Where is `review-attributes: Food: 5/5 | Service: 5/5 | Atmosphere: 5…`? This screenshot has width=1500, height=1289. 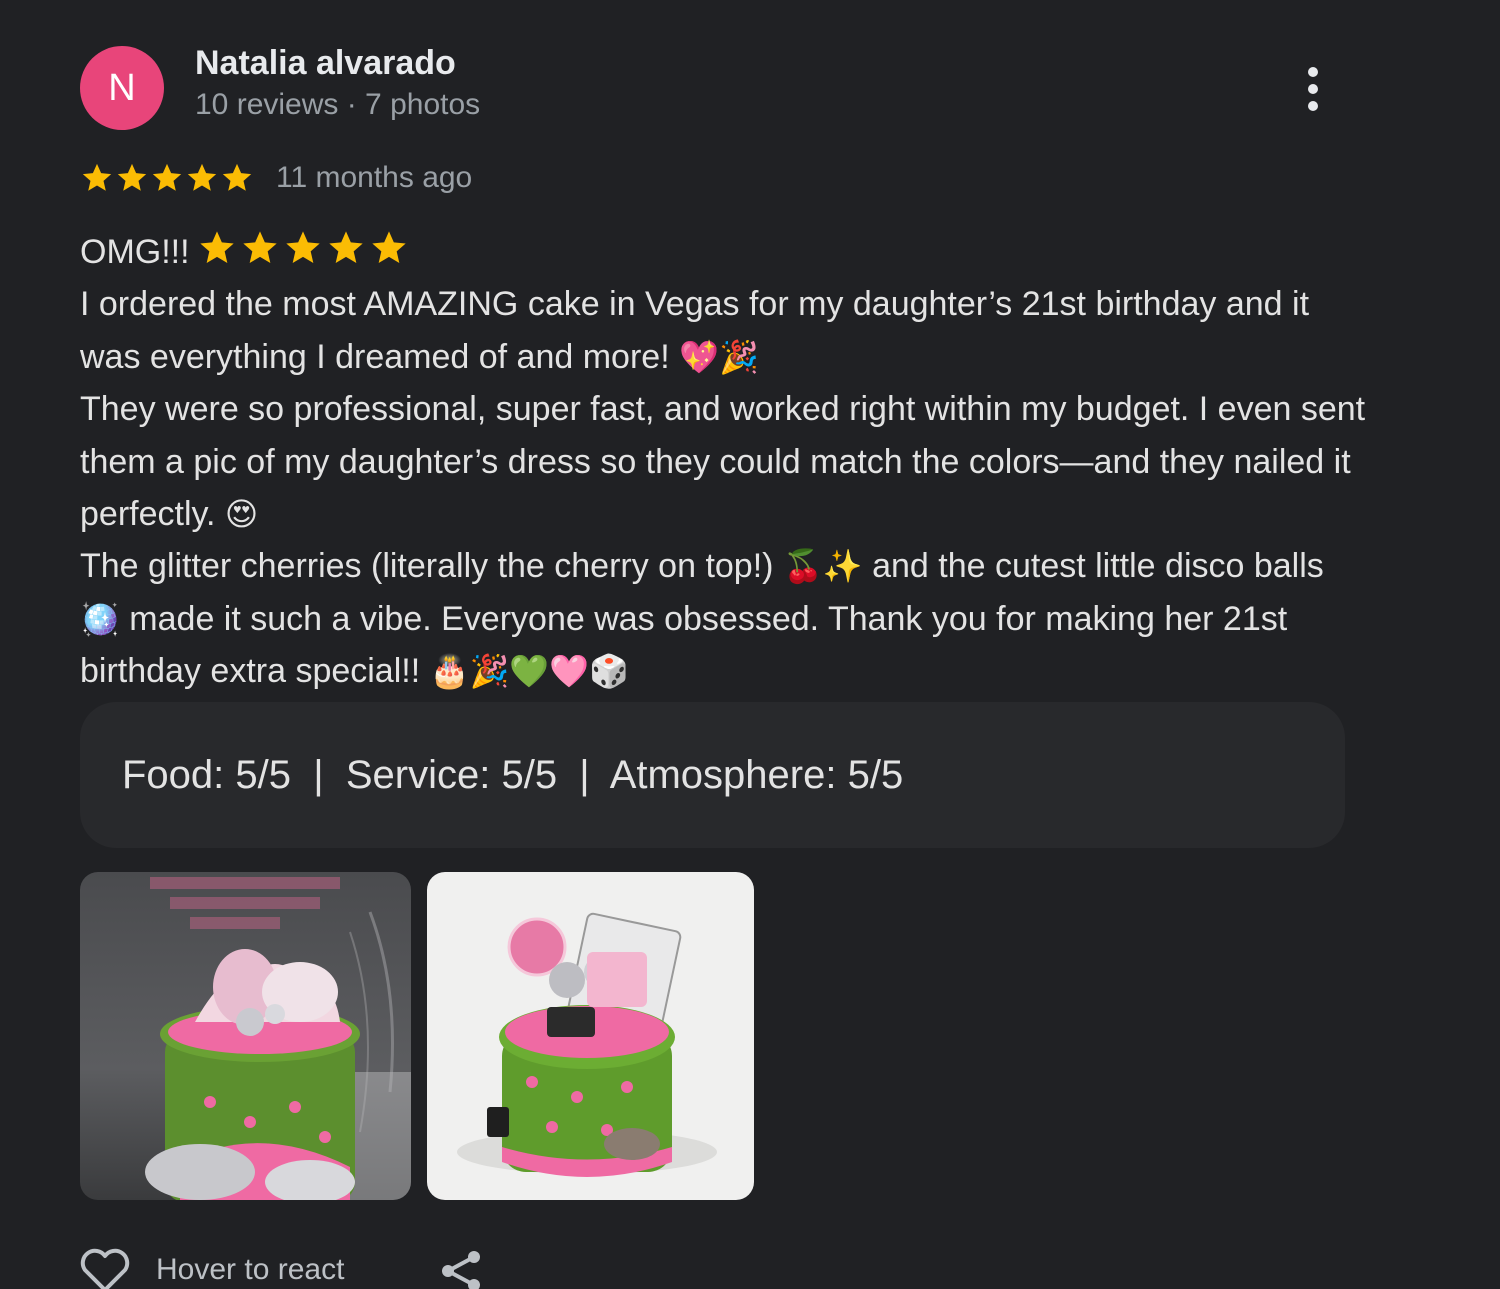
review-attributes: Food: 5/5 | Service: 5/5 | Atmosphere: 5… is located at coordinates (712, 775).